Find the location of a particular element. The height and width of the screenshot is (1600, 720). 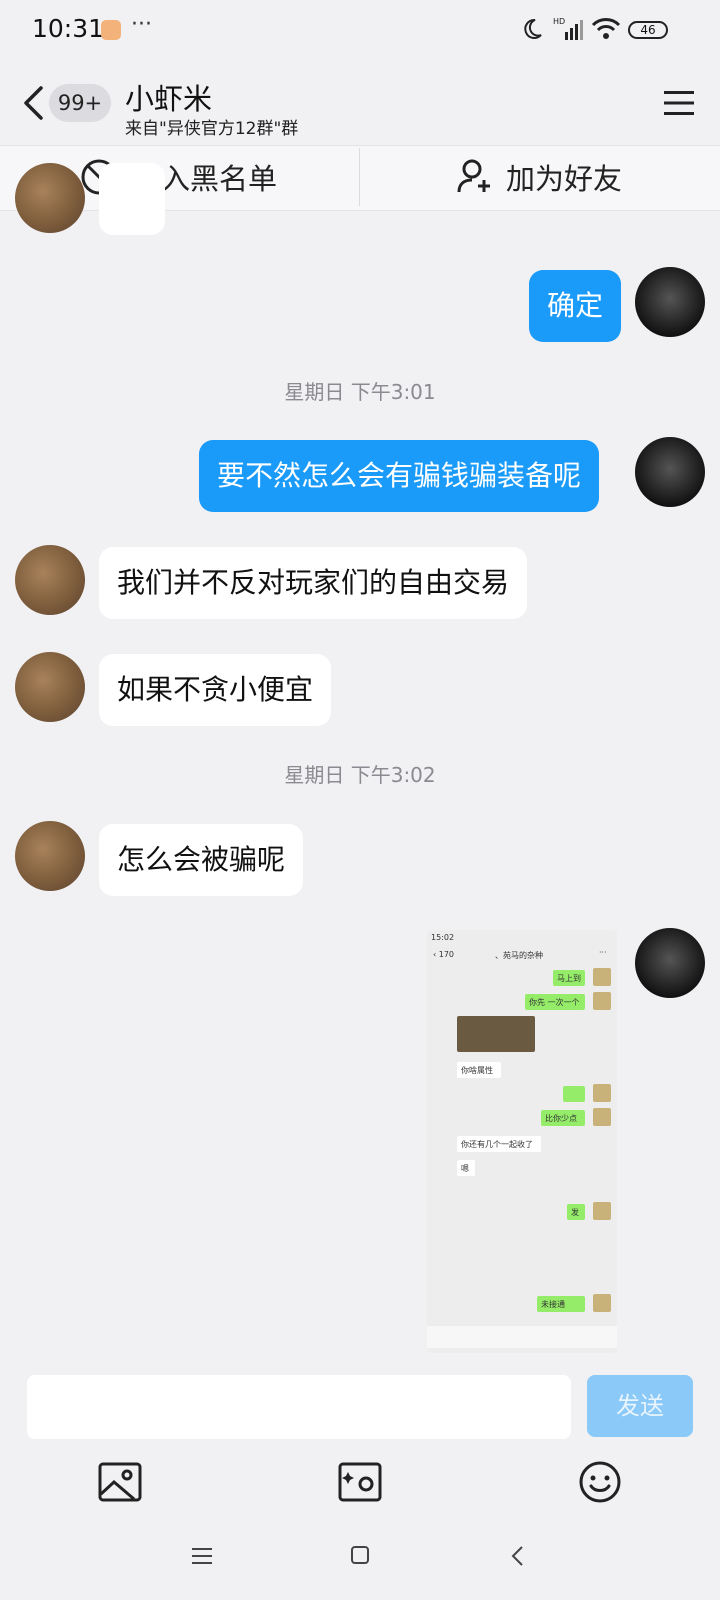

unread-badge: 99+ is located at coordinates (80, 103).